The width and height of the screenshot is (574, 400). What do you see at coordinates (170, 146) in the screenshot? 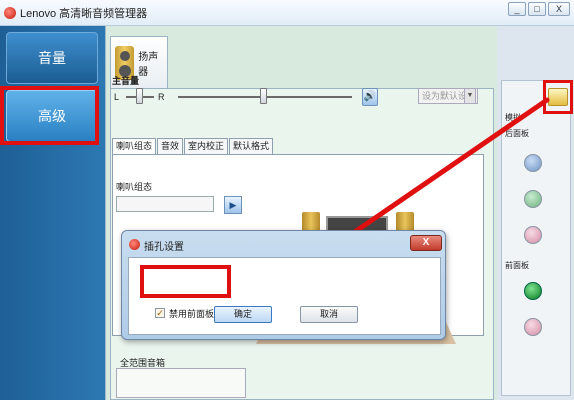
I see `tab-sound-effects: 音效` at bounding box center [170, 146].